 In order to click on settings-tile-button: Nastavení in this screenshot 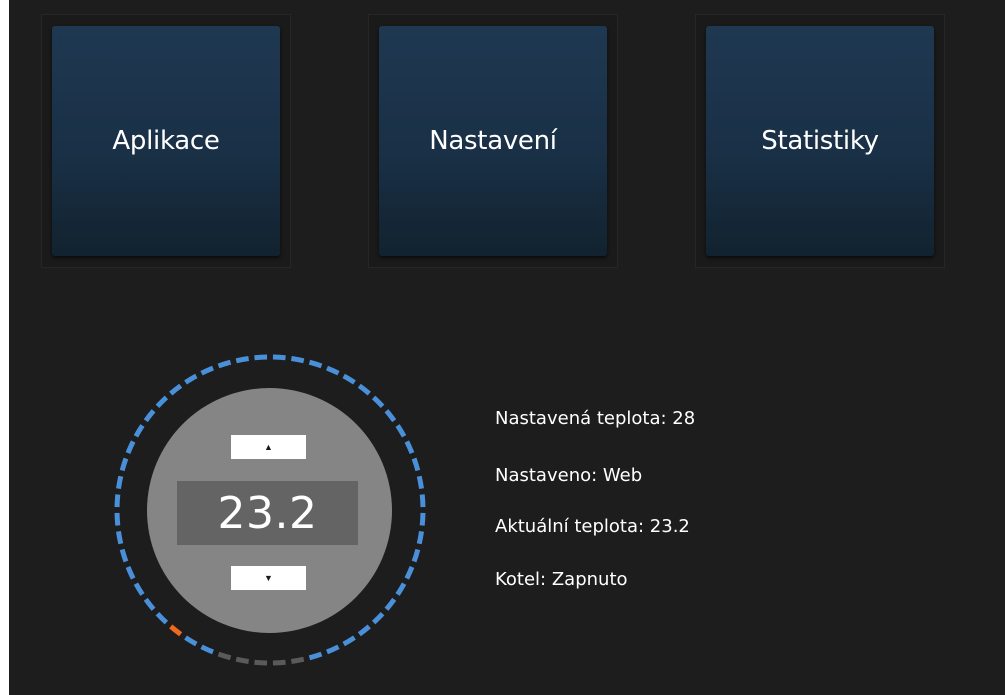, I will do `click(493, 141)`.